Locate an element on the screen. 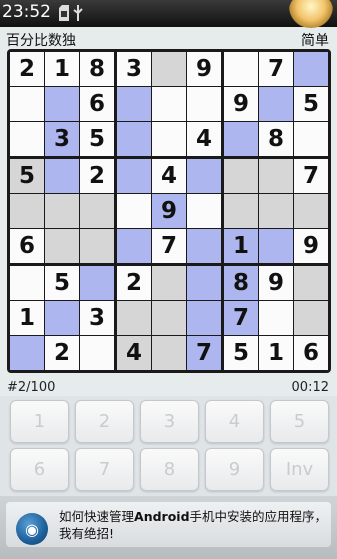 The image size is (337, 559). status-bar: 23:52 is located at coordinates (168, 14).